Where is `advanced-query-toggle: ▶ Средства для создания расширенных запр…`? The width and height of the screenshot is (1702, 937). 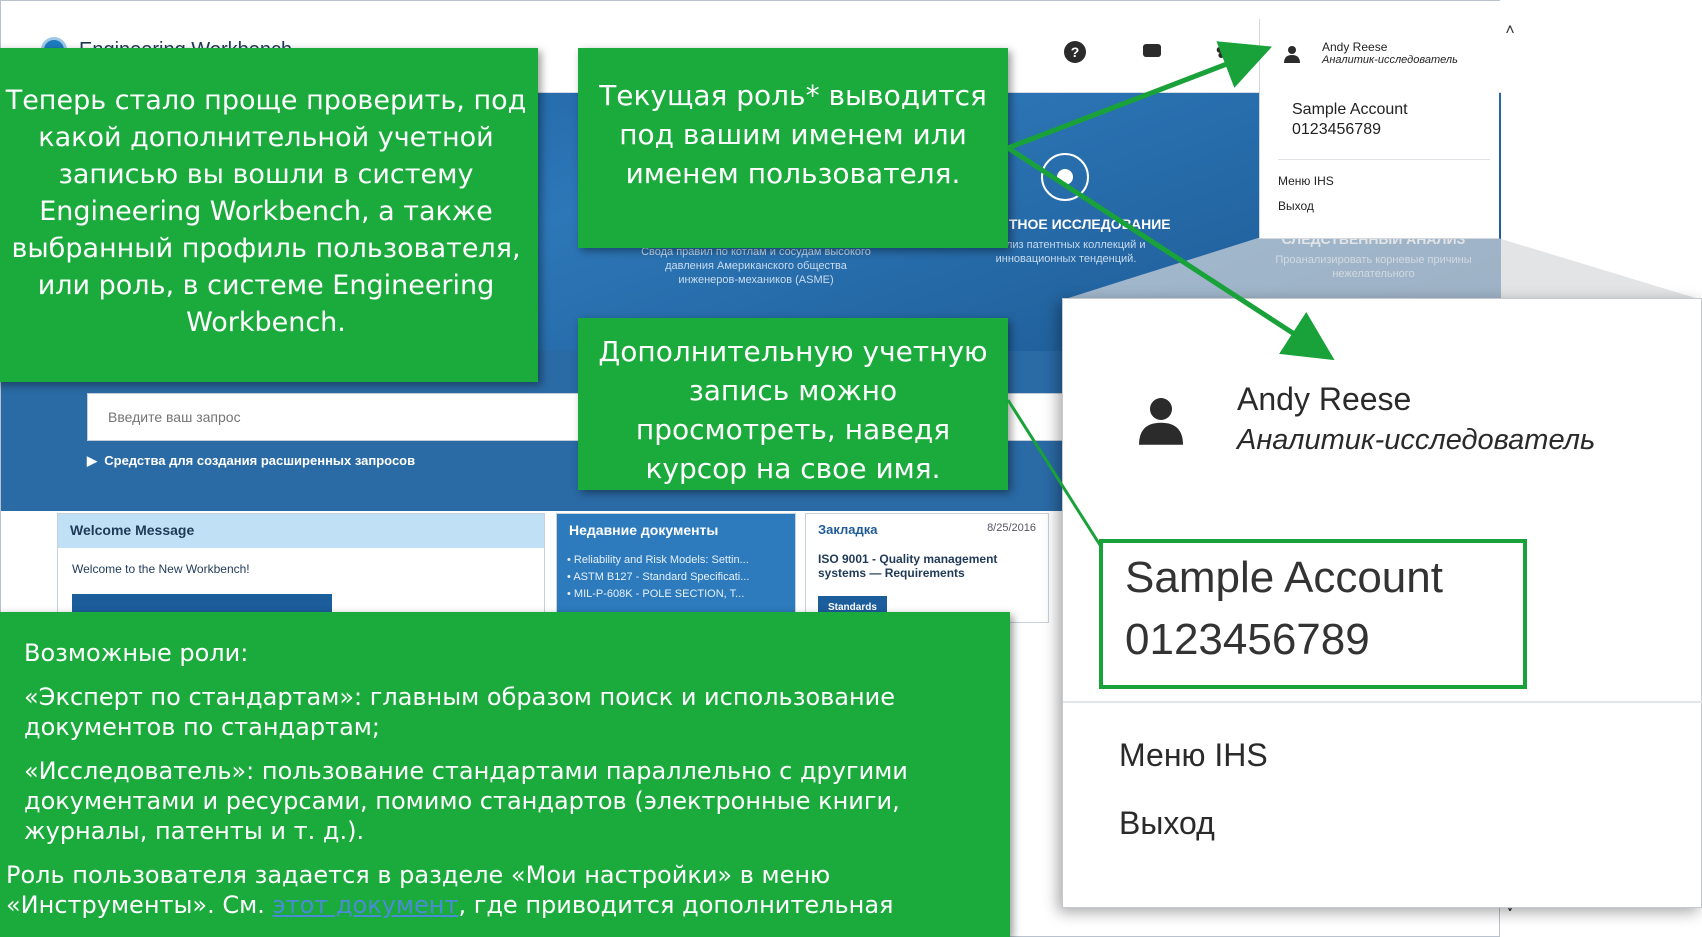
advanced-query-toggle: ▶ Средства для создания расширенных запр… is located at coordinates (251, 461).